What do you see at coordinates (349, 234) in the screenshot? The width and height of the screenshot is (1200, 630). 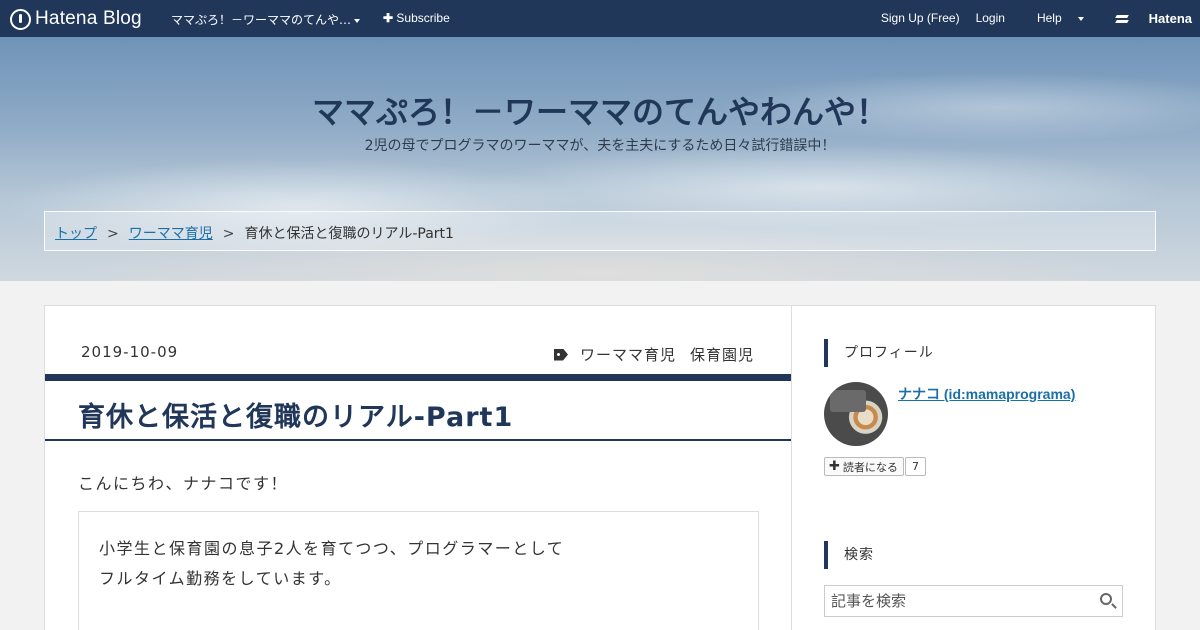 I see `breadcrumb-current: 育休と保活と復職のリアル-Part1` at bounding box center [349, 234].